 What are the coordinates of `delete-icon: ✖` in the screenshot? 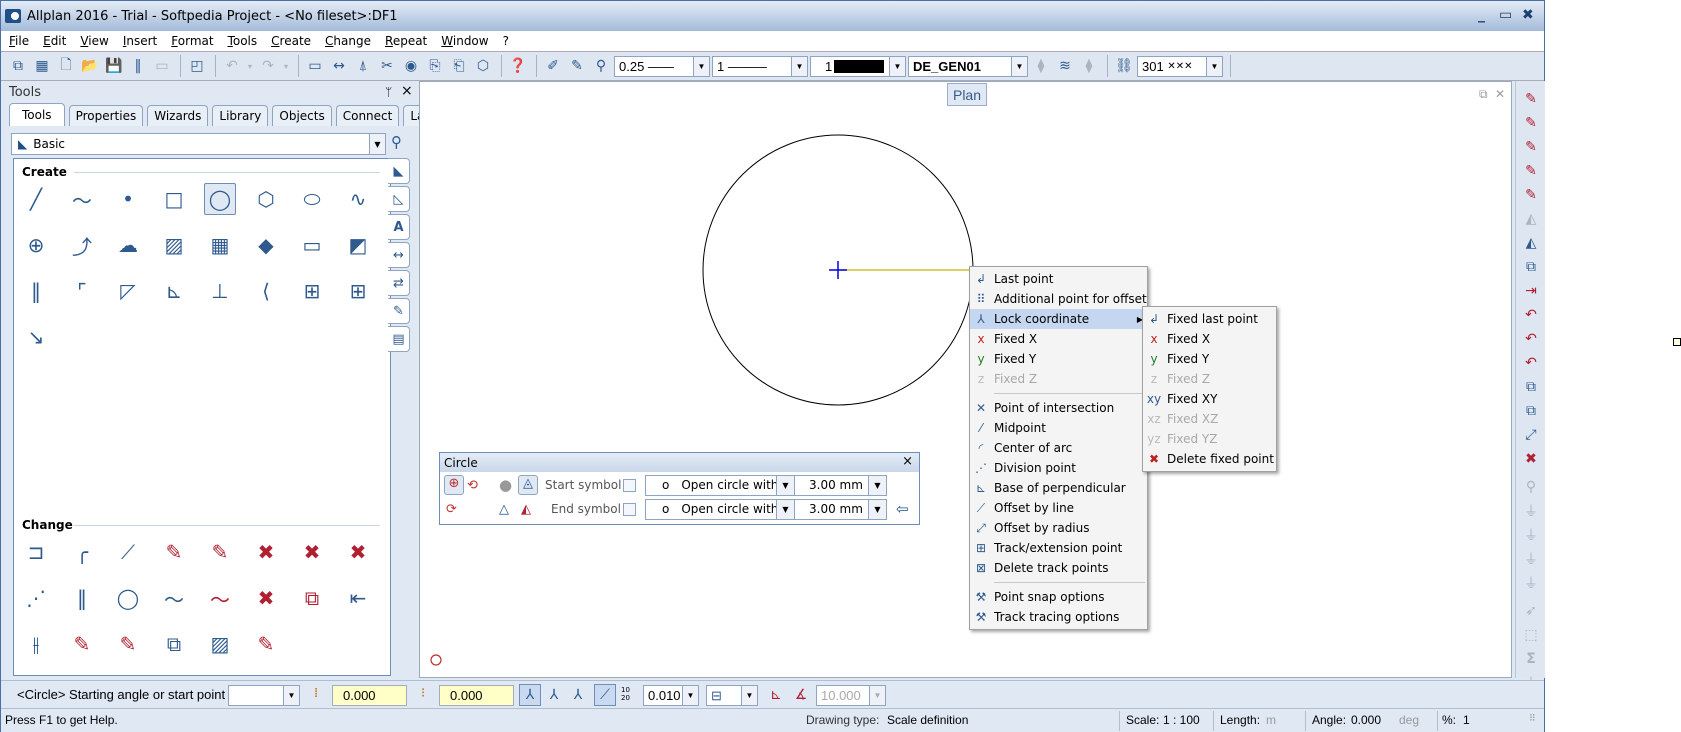 It's located at (1531, 459).